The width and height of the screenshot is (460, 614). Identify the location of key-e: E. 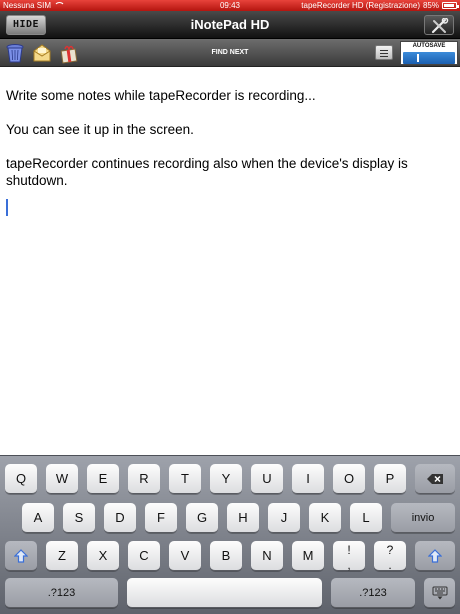
(103, 479).